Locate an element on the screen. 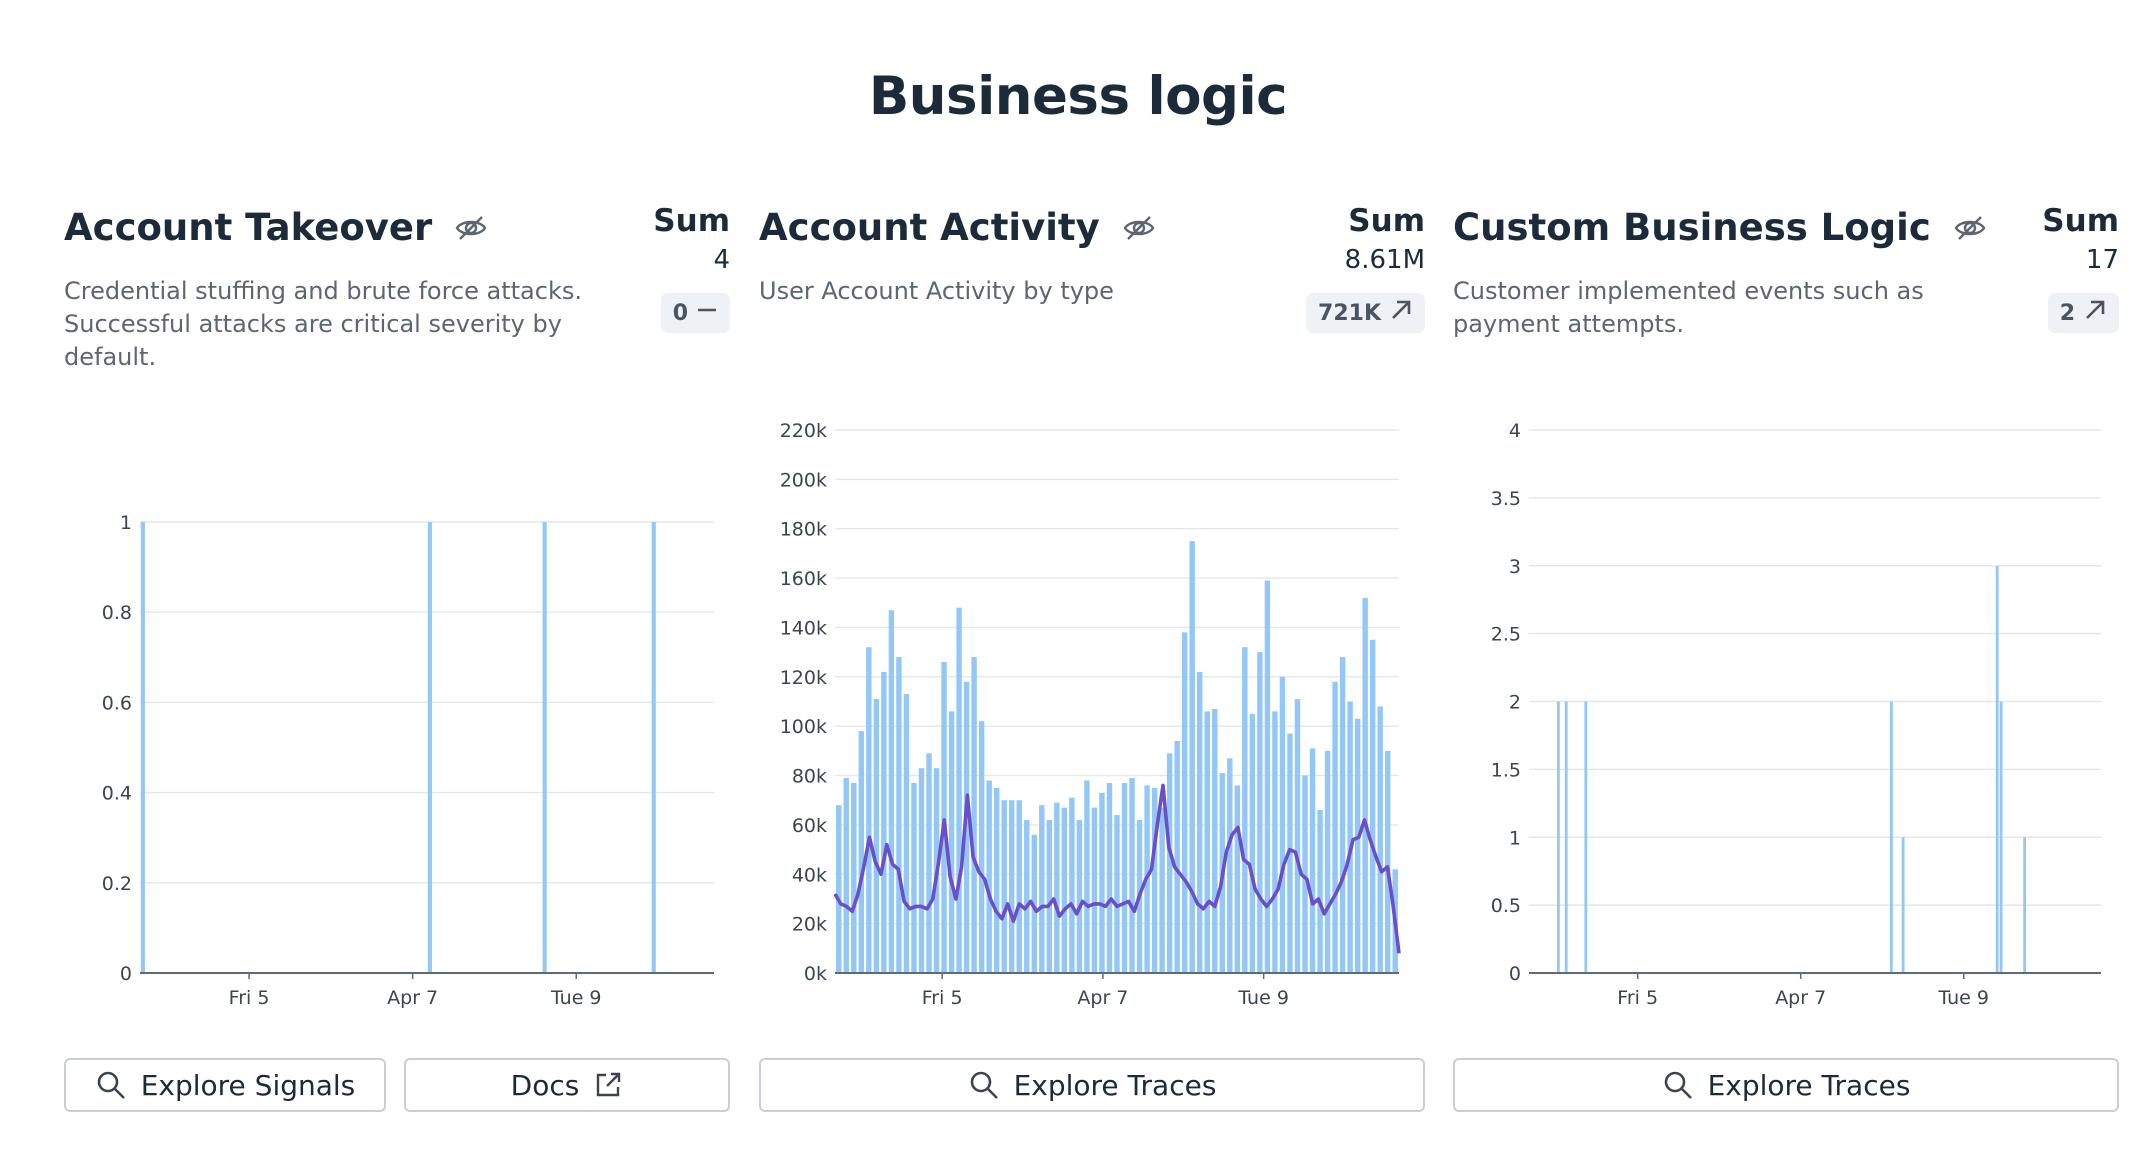  panel-title: Account Takeover is located at coordinates (276, 227).